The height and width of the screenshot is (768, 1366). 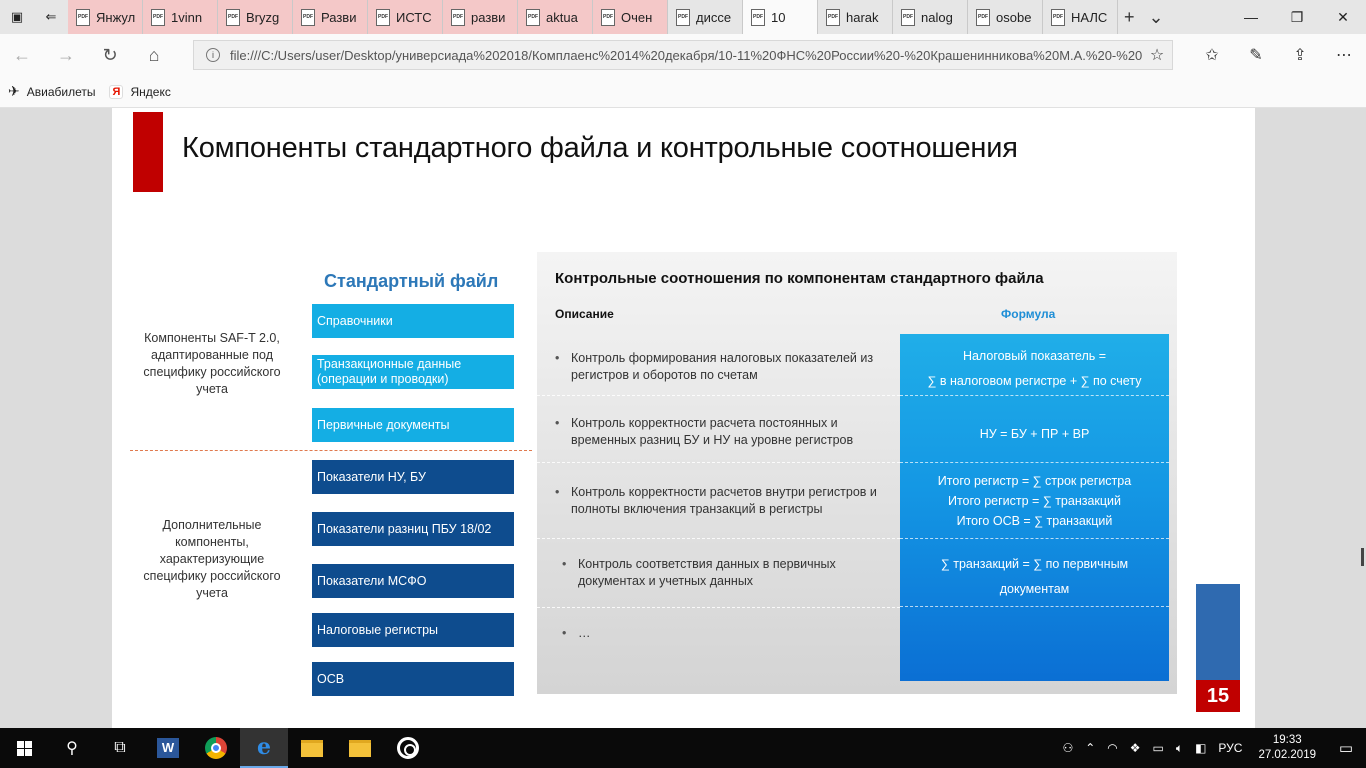 What do you see at coordinates (1157, 55) in the screenshot?
I see `favorite-star-icon: ☆` at bounding box center [1157, 55].